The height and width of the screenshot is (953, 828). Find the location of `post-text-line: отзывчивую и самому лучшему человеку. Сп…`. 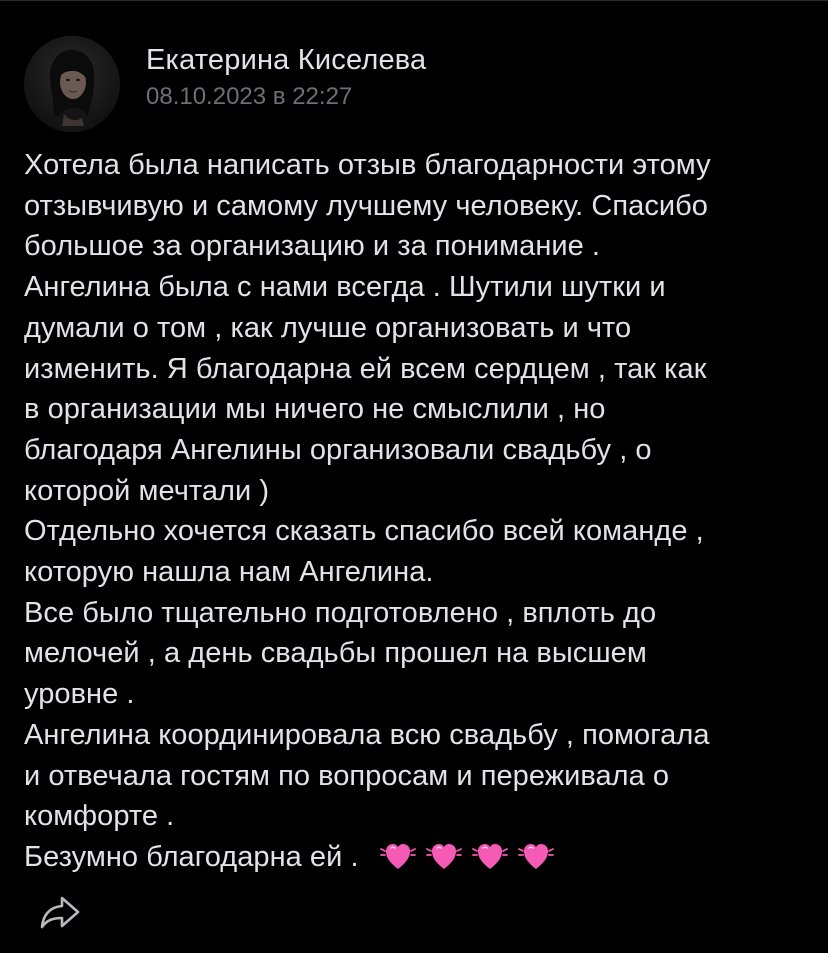

post-text-line: отзывчивую и самому лучшему человеку. Сп… is located at coordinates (366, 205).